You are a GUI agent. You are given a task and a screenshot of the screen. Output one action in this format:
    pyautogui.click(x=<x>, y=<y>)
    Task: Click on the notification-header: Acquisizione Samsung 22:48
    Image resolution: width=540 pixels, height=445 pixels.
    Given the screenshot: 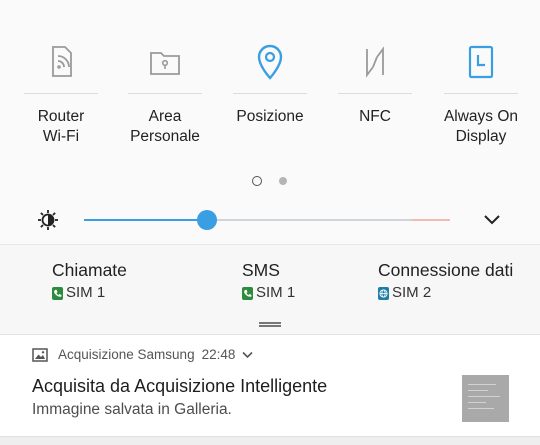 What is the action you would take?
    pyautogui.click(x=142, y=354)
    